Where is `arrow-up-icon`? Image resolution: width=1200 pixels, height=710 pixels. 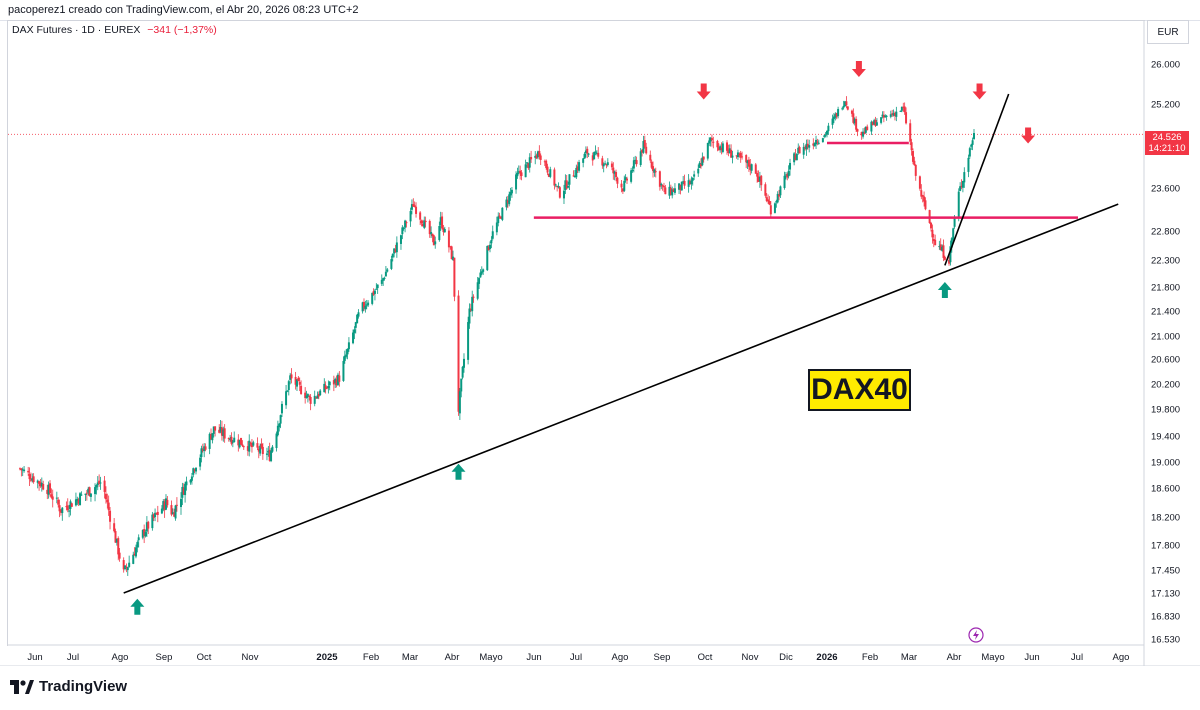
arrow-up-icon is located at coordinates (944, 290).